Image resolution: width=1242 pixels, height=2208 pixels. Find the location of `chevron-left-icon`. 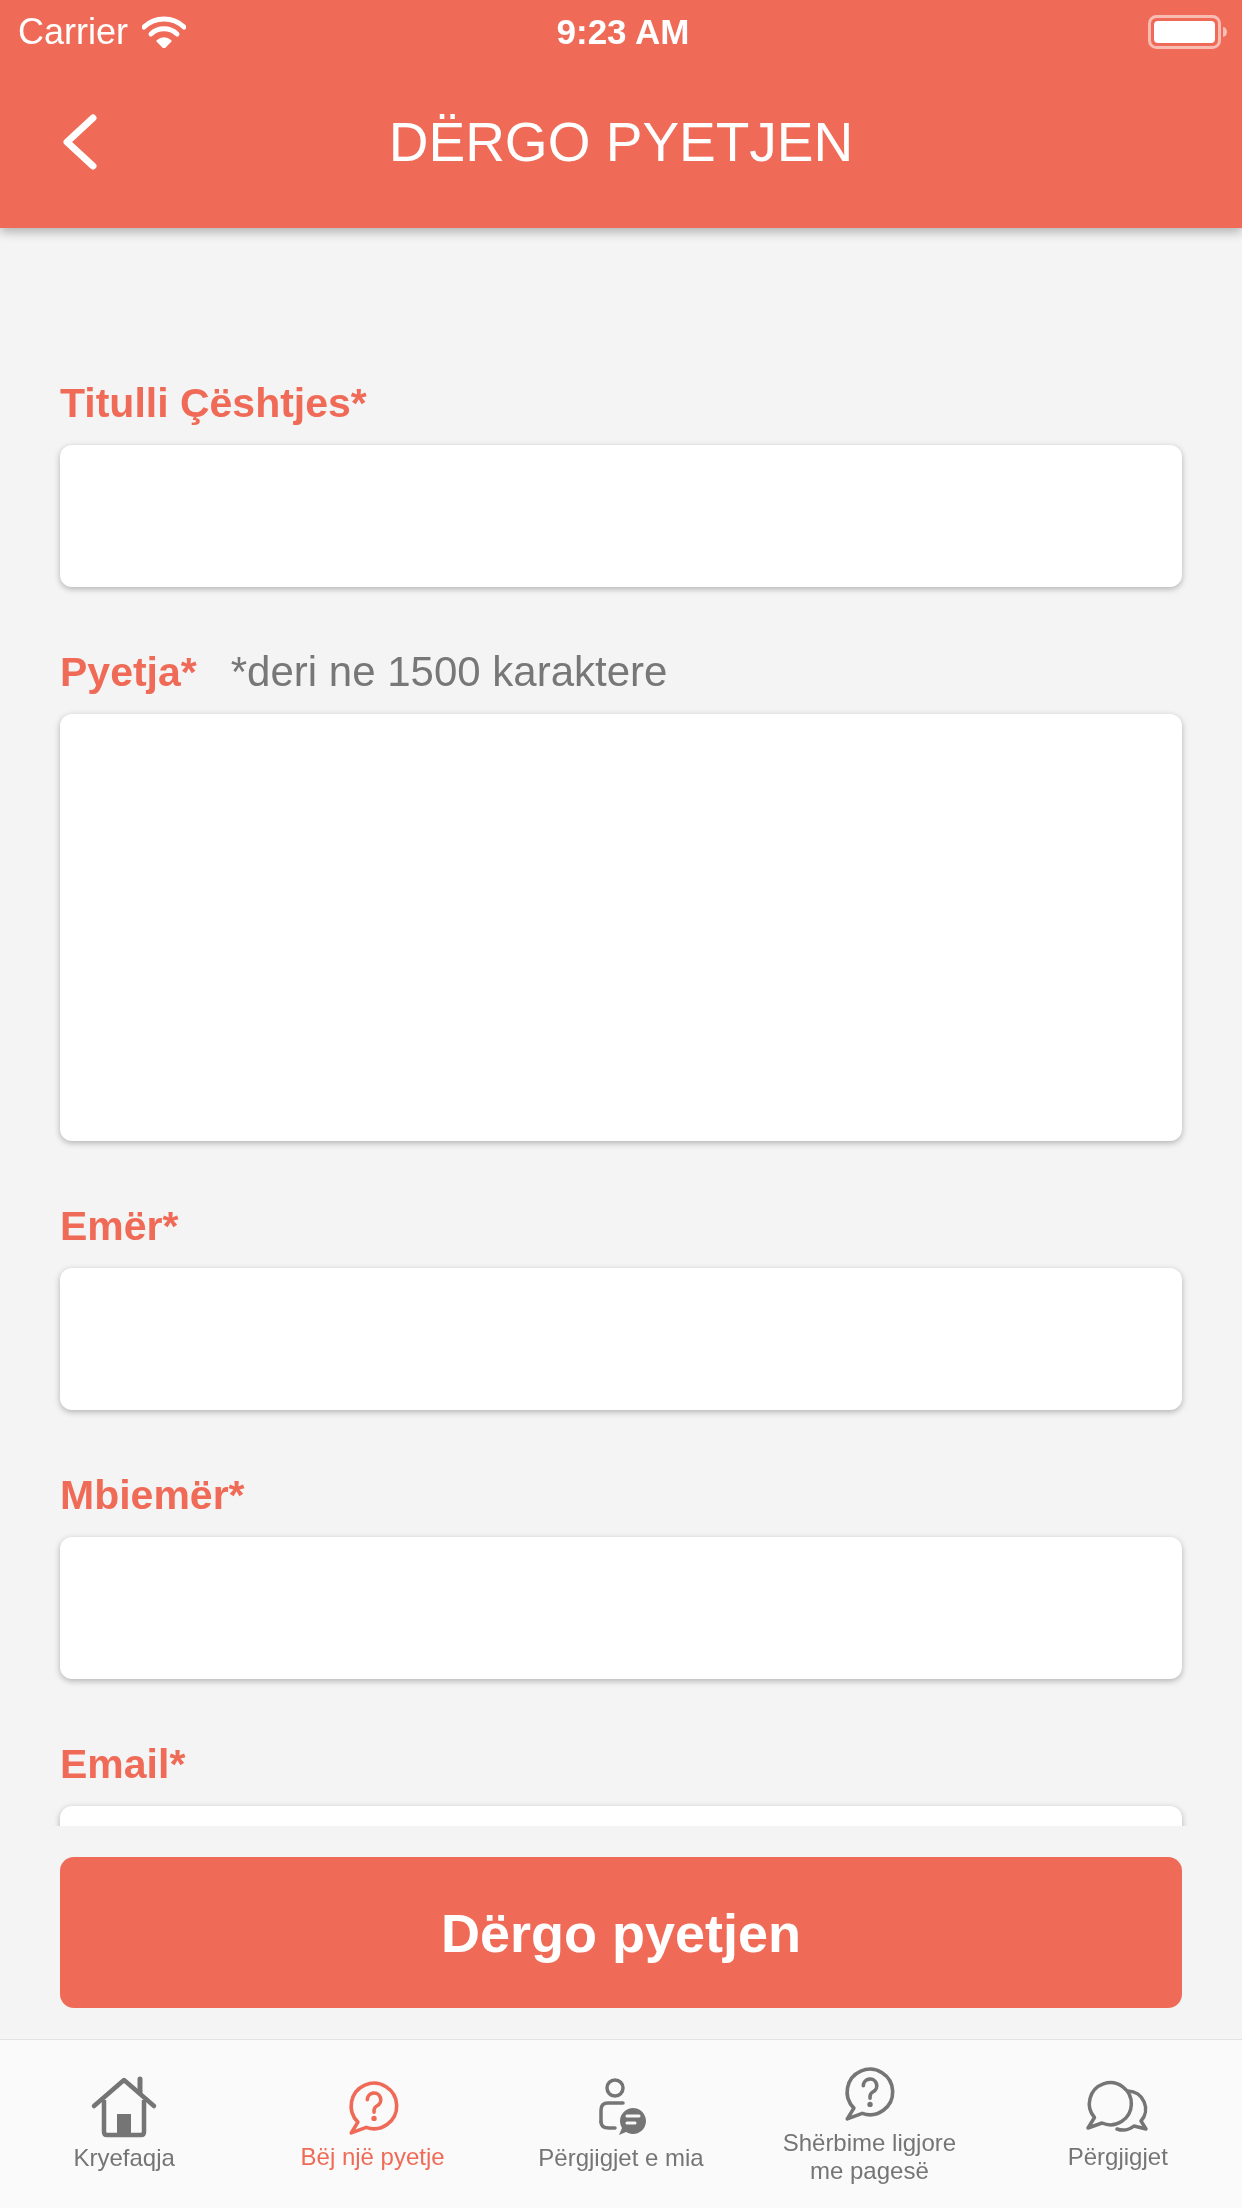

chevron-left-icon is located at coordinates (80, 142).